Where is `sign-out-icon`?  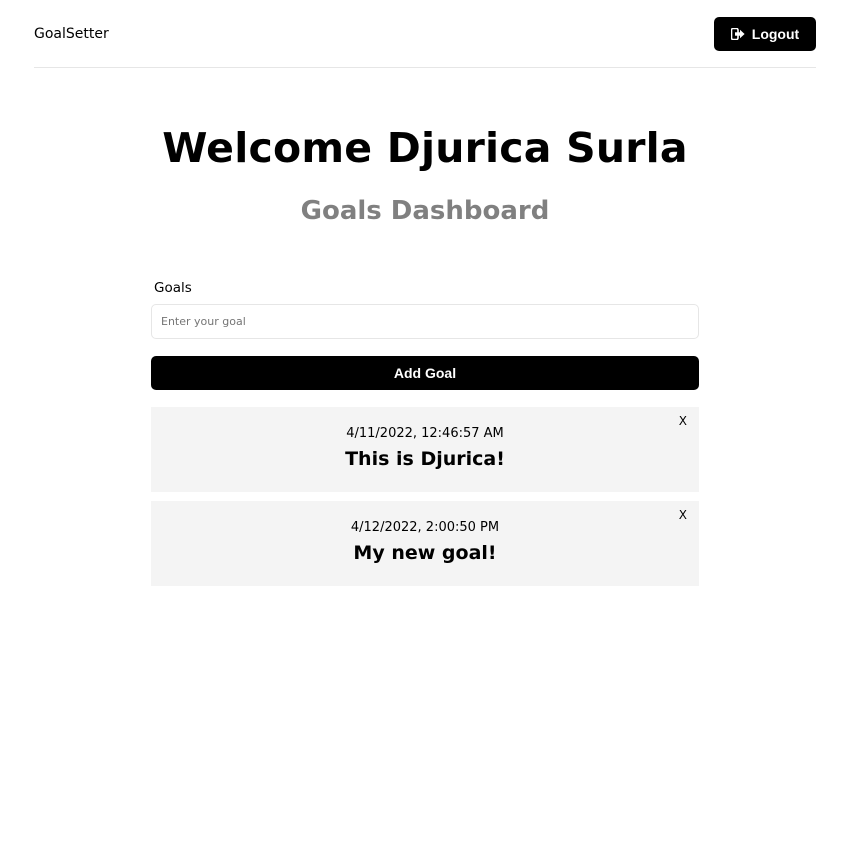 sign-out-icon is located at coordinates (737, 34).